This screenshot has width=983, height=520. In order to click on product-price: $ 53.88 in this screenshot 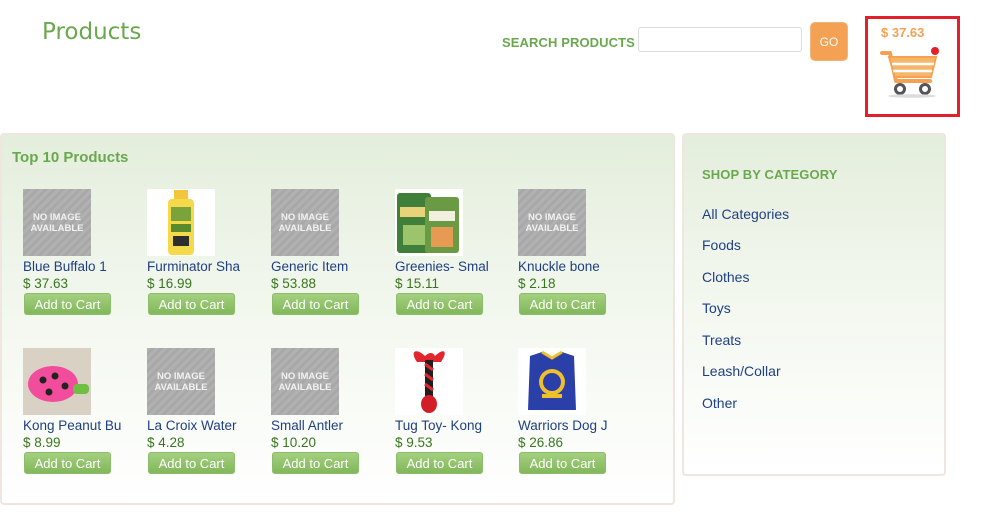, I will do `click(294, 283)`.